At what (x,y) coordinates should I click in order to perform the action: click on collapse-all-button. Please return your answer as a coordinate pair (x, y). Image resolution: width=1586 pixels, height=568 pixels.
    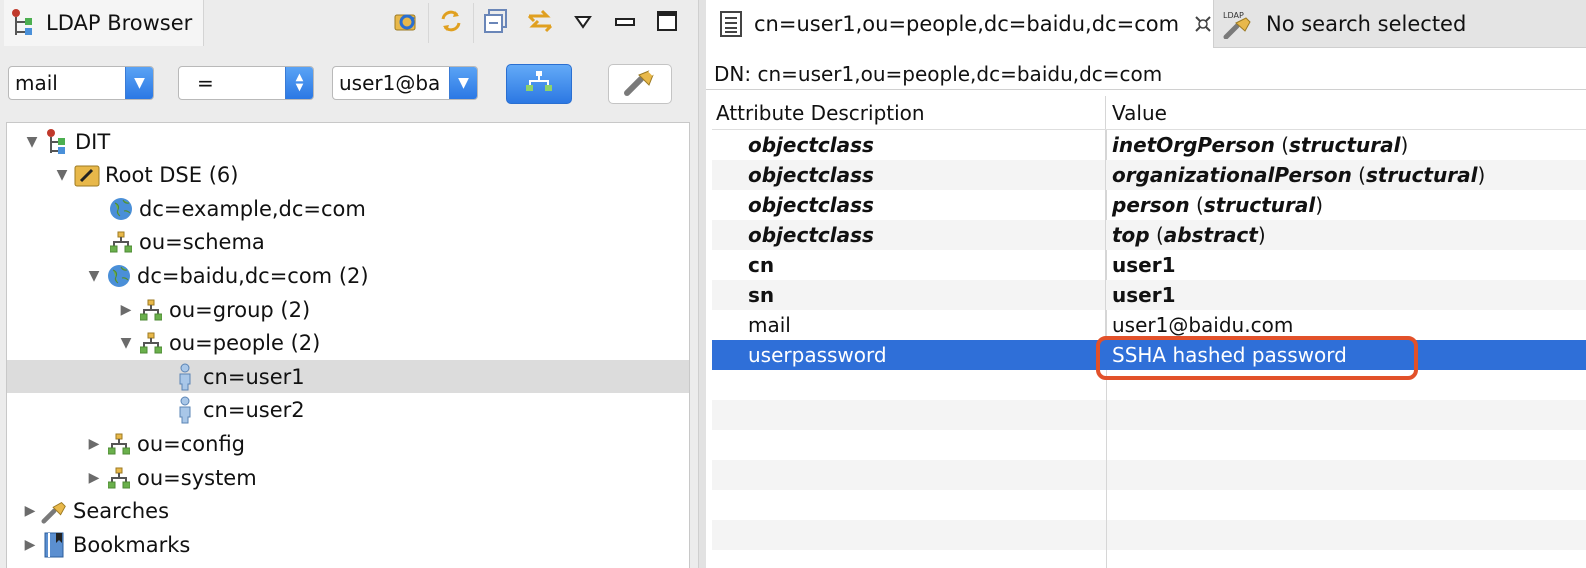
    Looking at the image, I should click on (496, 23).